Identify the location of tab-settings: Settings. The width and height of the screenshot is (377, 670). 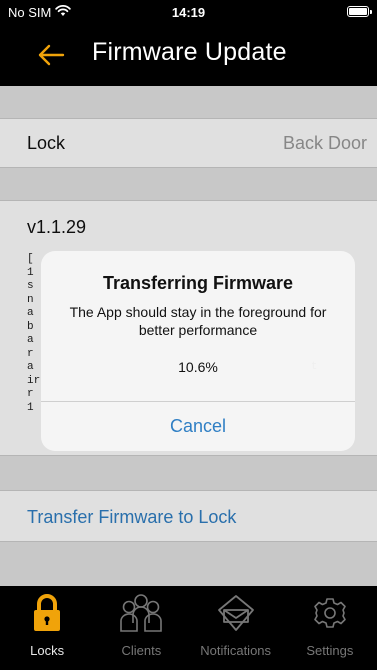
(330, 628).